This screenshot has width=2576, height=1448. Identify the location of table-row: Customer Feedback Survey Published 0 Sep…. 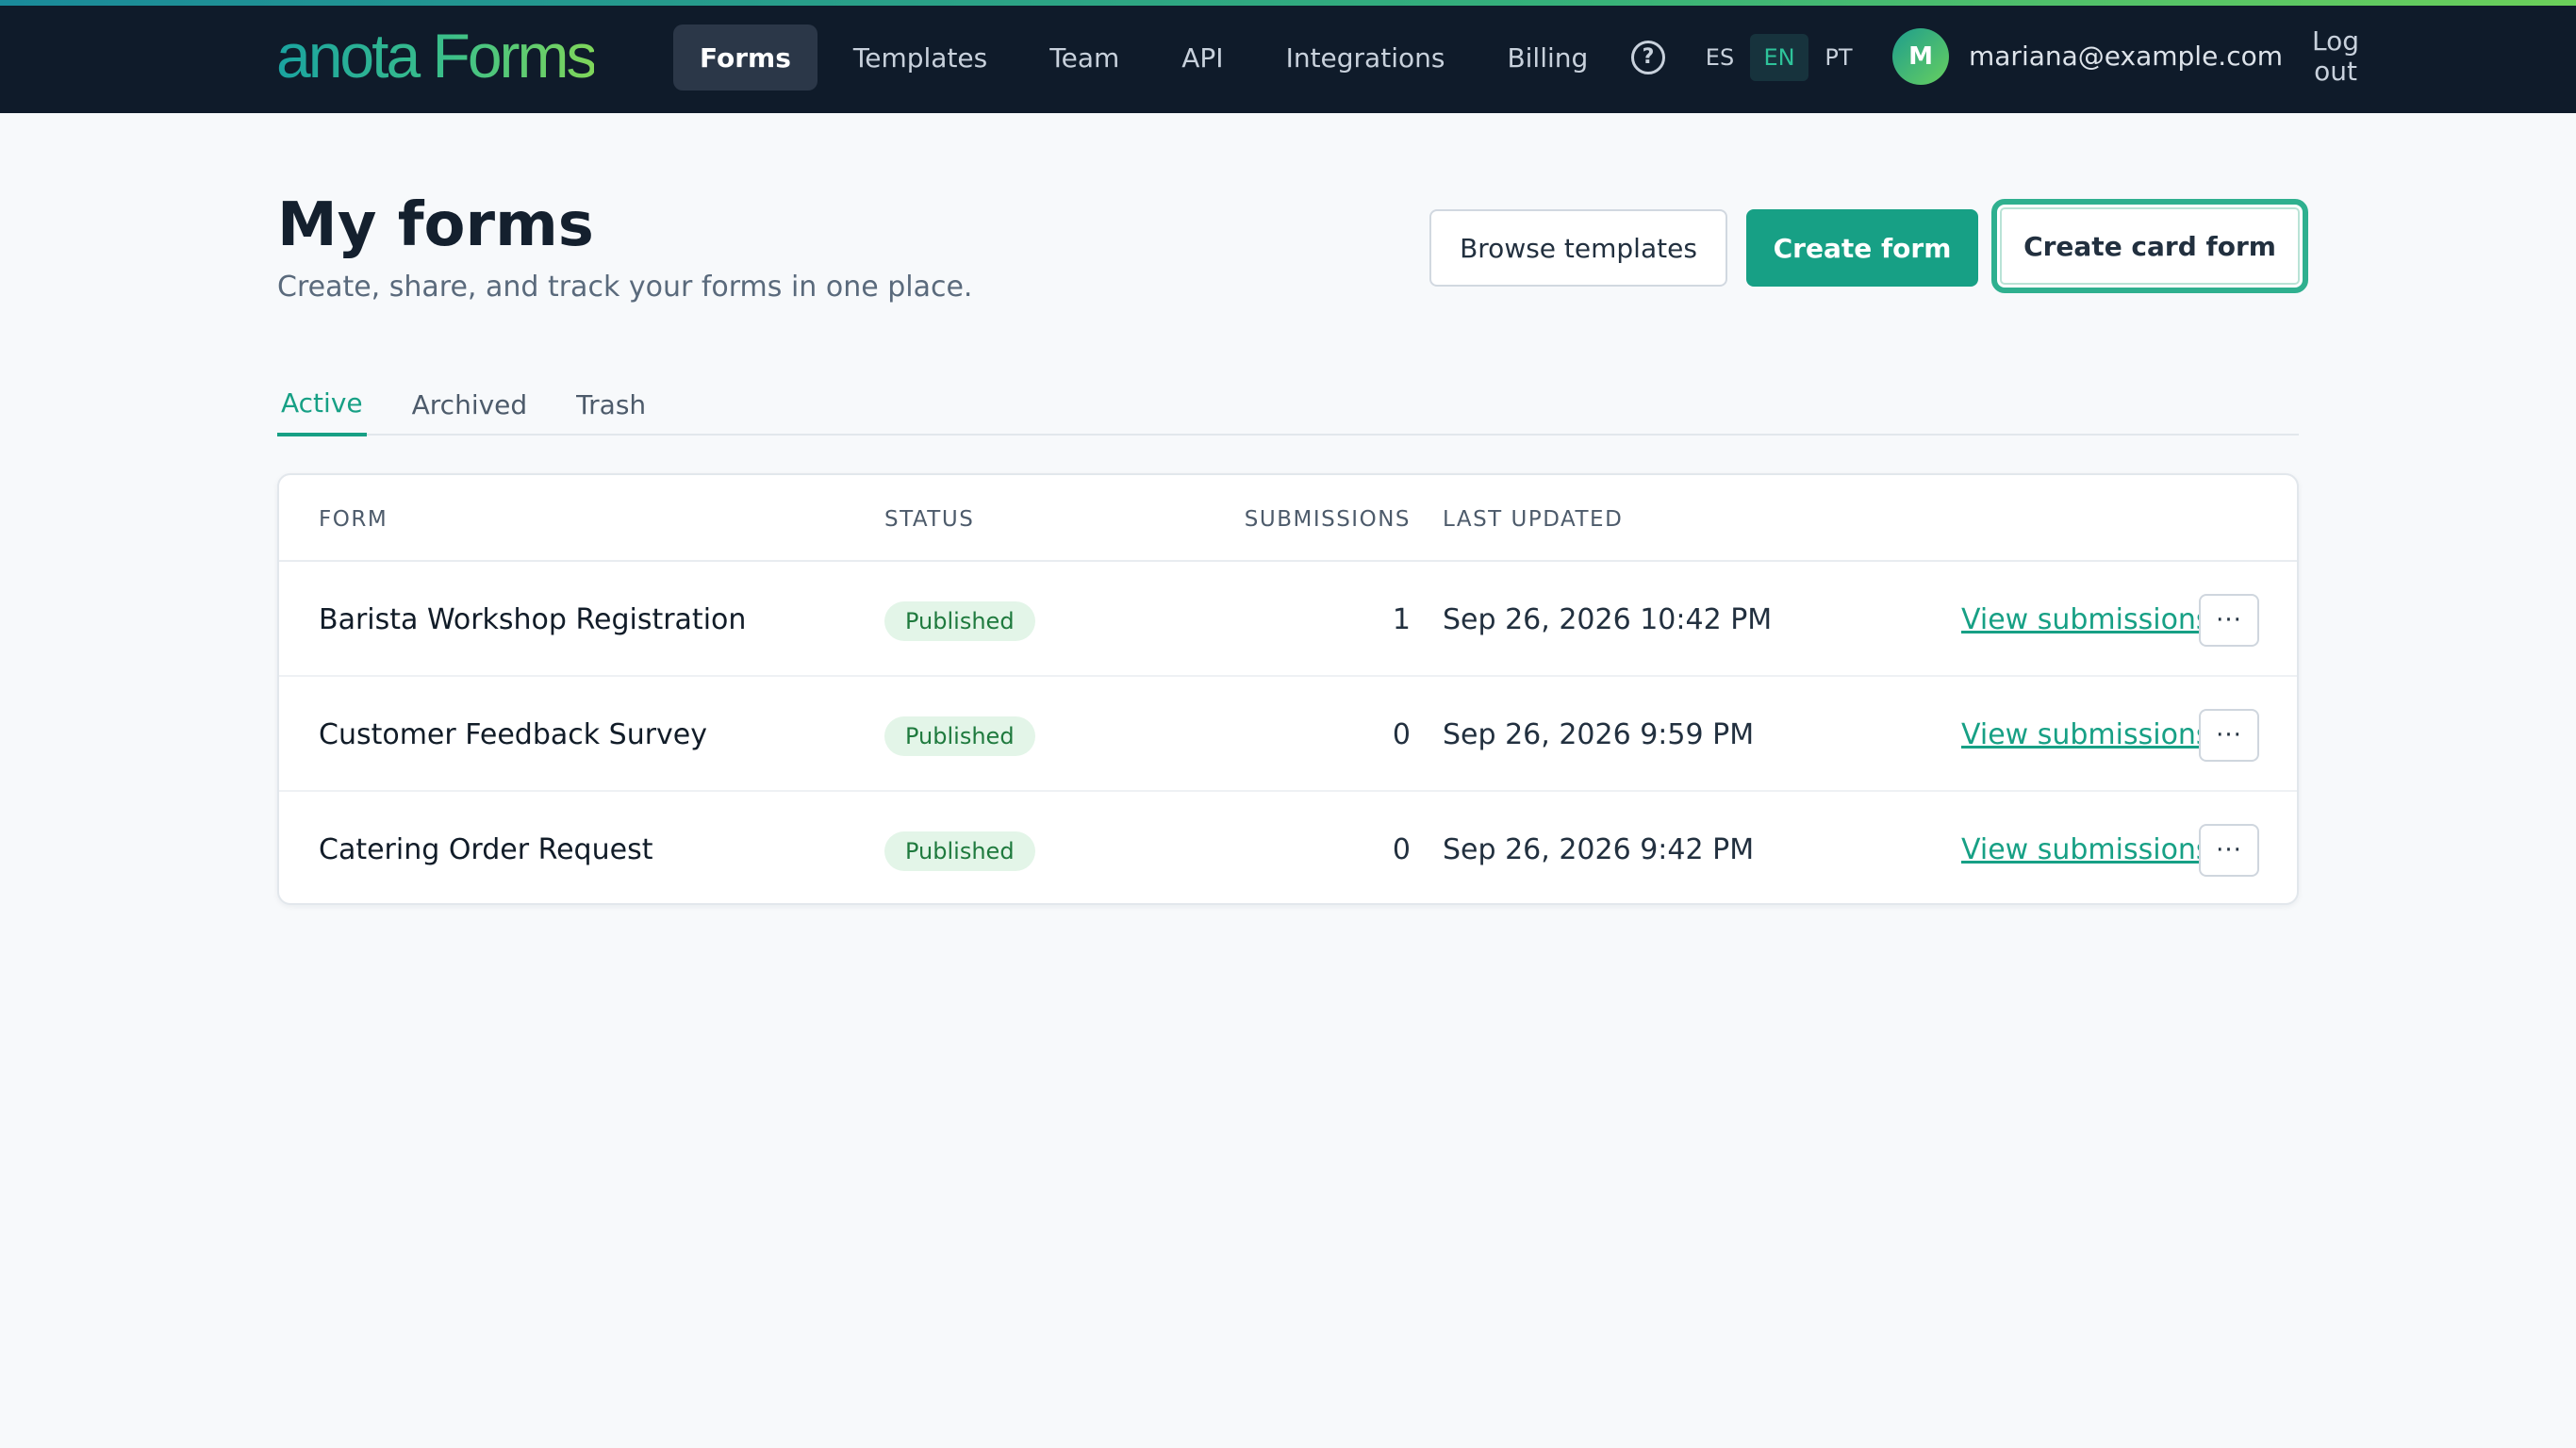
(1288, 734).